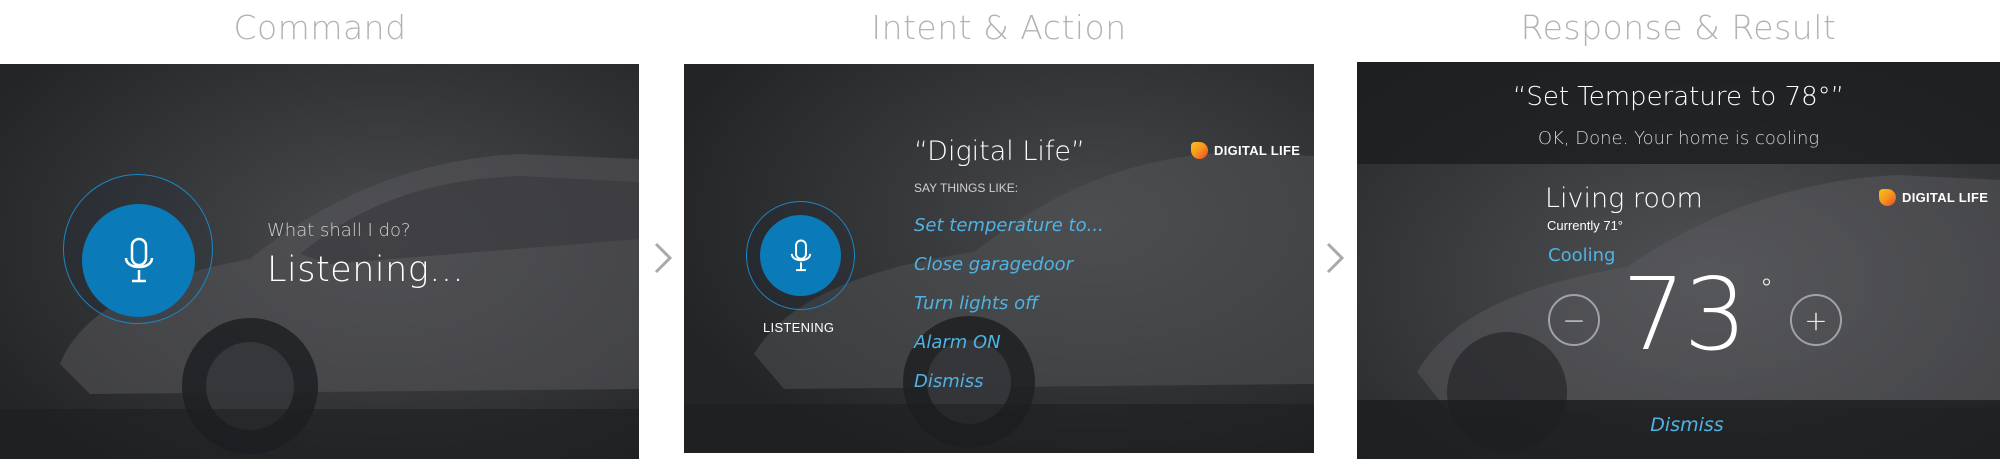 The height and width of the screenshot is (459, 2000). I want to click on plus-icon: +, so click(1816, 320).